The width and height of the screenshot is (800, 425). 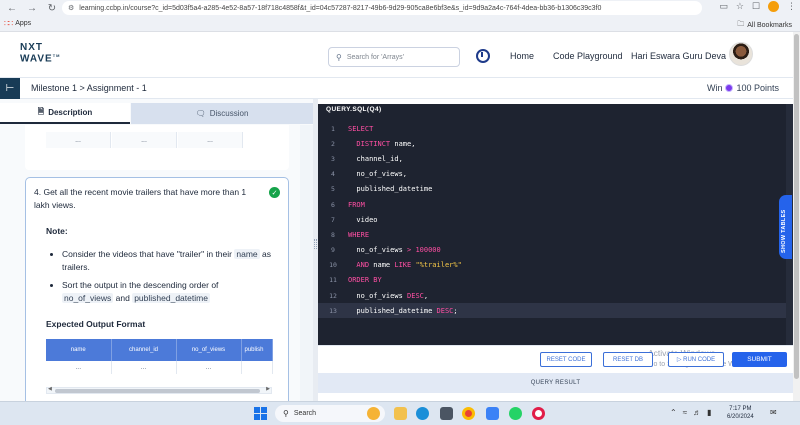 I want to click on timer-icon, so click(x=483, y=56).